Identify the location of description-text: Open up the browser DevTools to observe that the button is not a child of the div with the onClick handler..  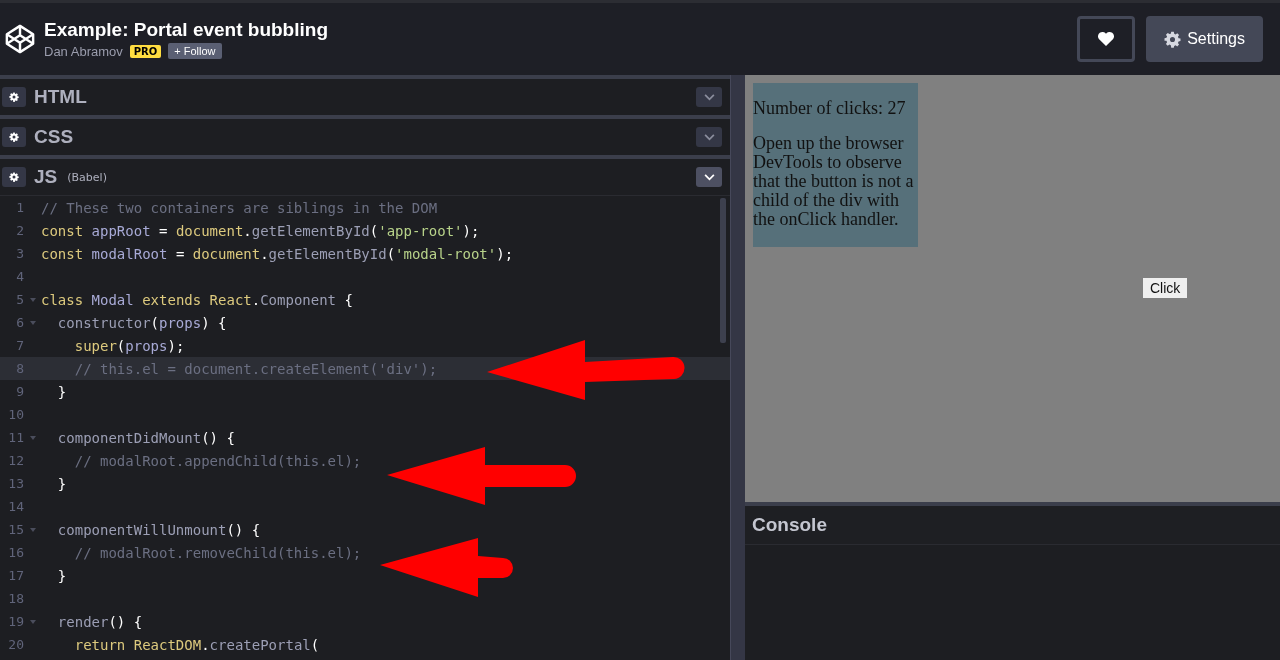
(834, 181).